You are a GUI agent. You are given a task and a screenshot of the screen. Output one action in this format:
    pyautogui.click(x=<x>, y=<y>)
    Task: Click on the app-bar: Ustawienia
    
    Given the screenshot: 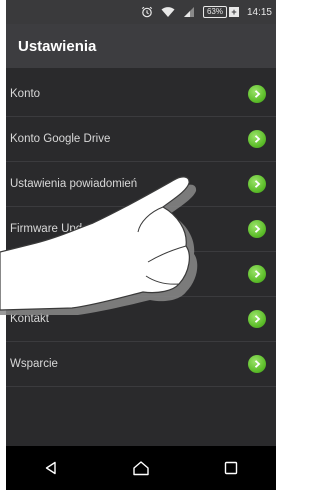 What is the action you would take?
    pyautogui.click(x=141, y=46)
    